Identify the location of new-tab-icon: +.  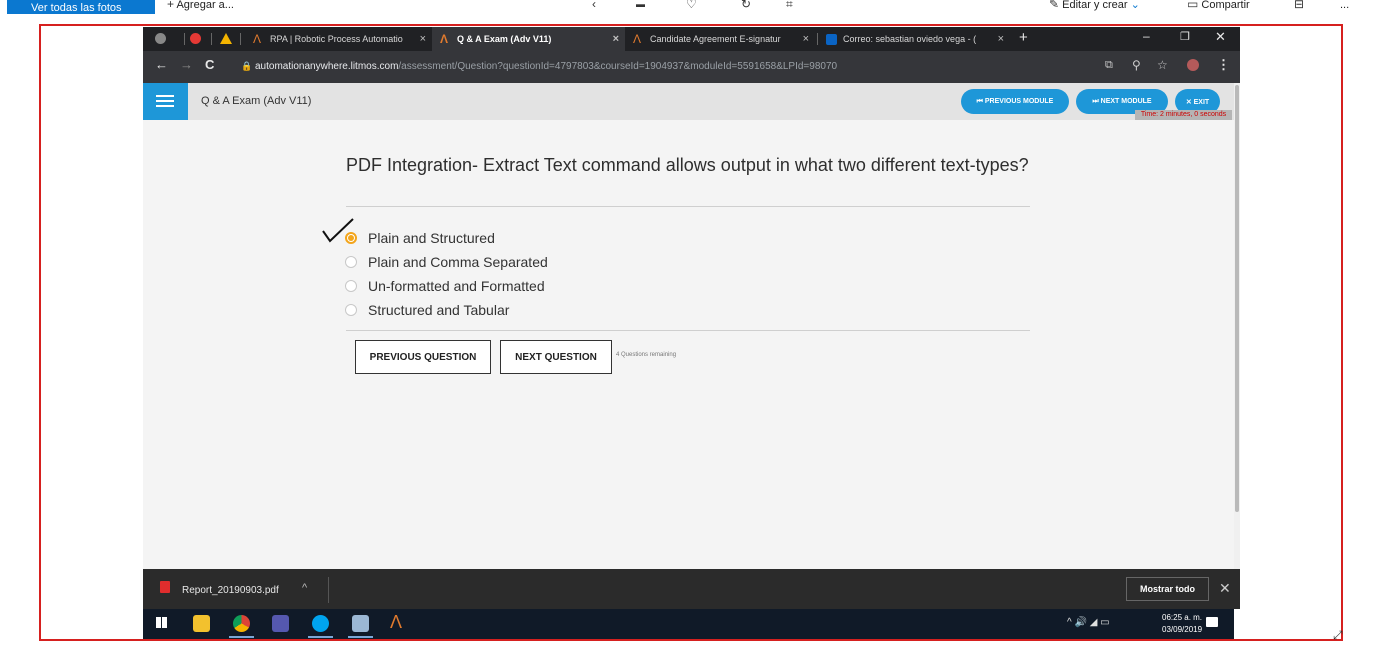
(1023, 37).